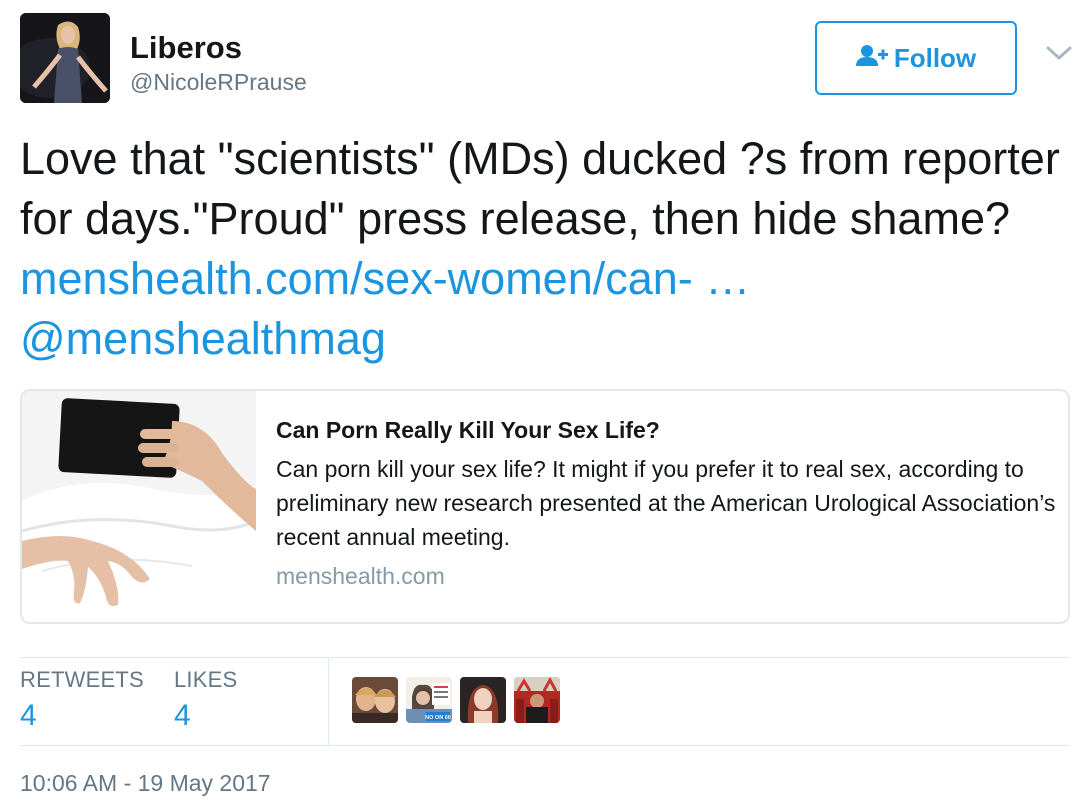  I want to click on add-user-icon, so click(871, 58).